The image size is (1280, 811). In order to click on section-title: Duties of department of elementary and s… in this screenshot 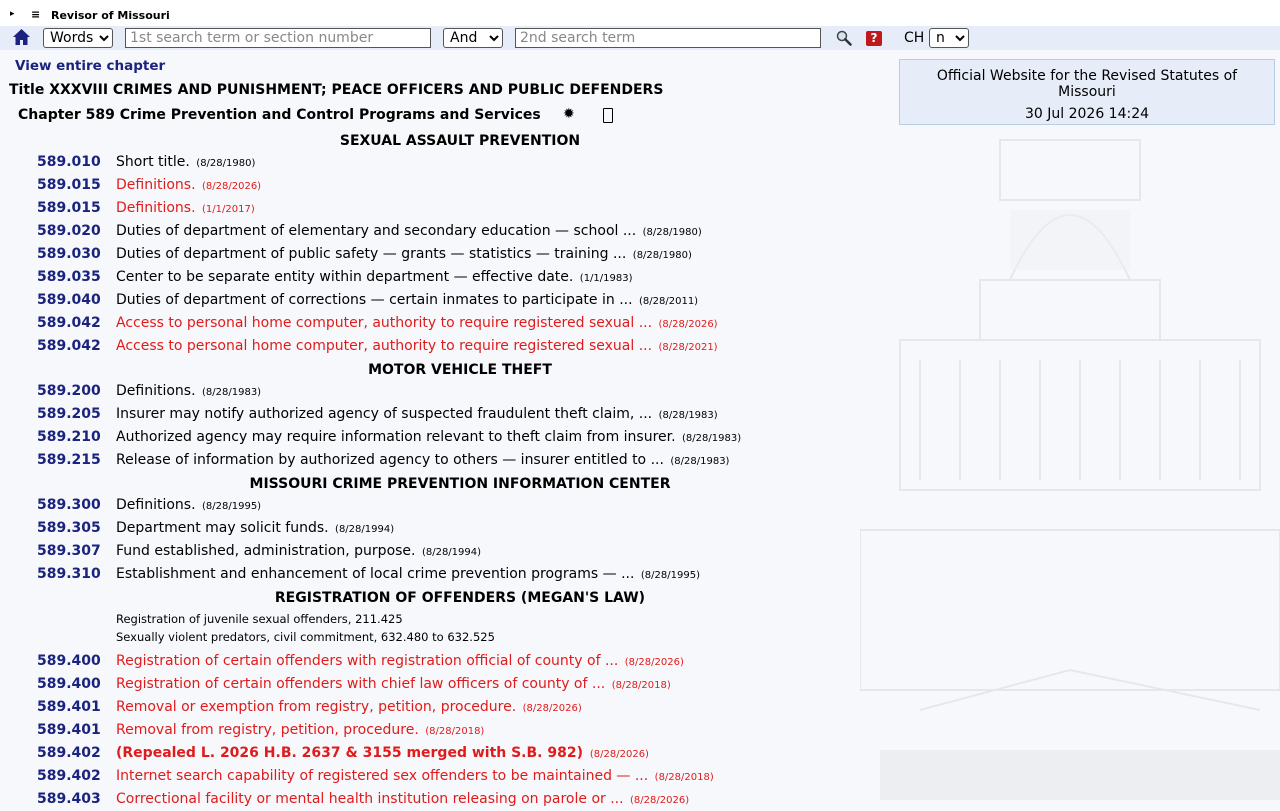, I will do `click(376, 231)`.